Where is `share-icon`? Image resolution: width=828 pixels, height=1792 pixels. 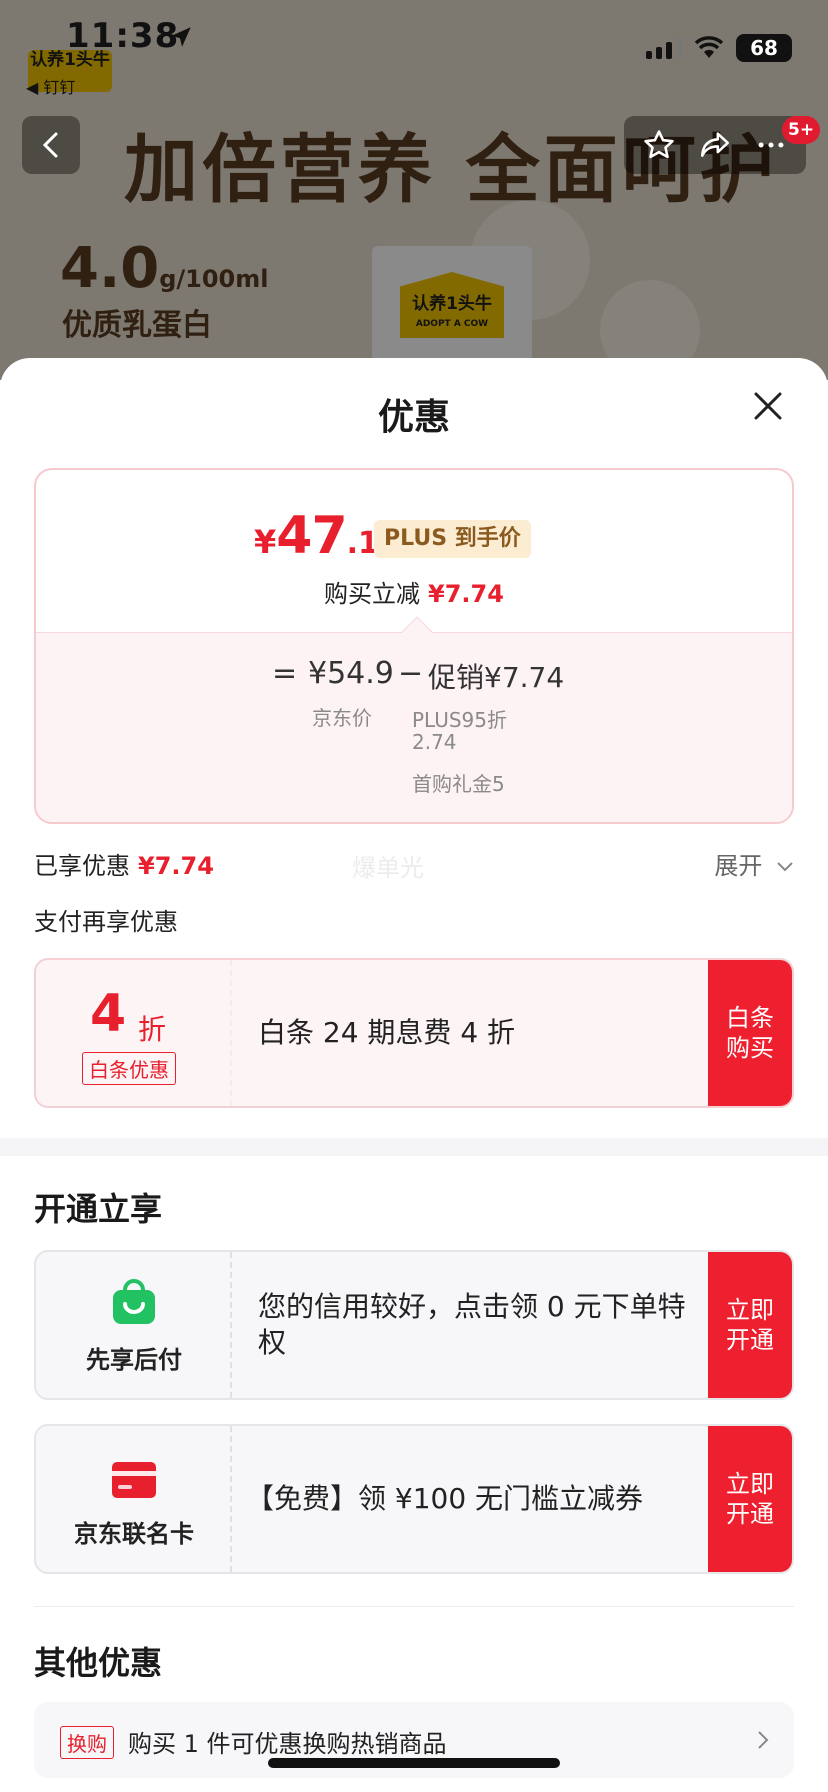
share-icon is located at coordinates (715, 145).